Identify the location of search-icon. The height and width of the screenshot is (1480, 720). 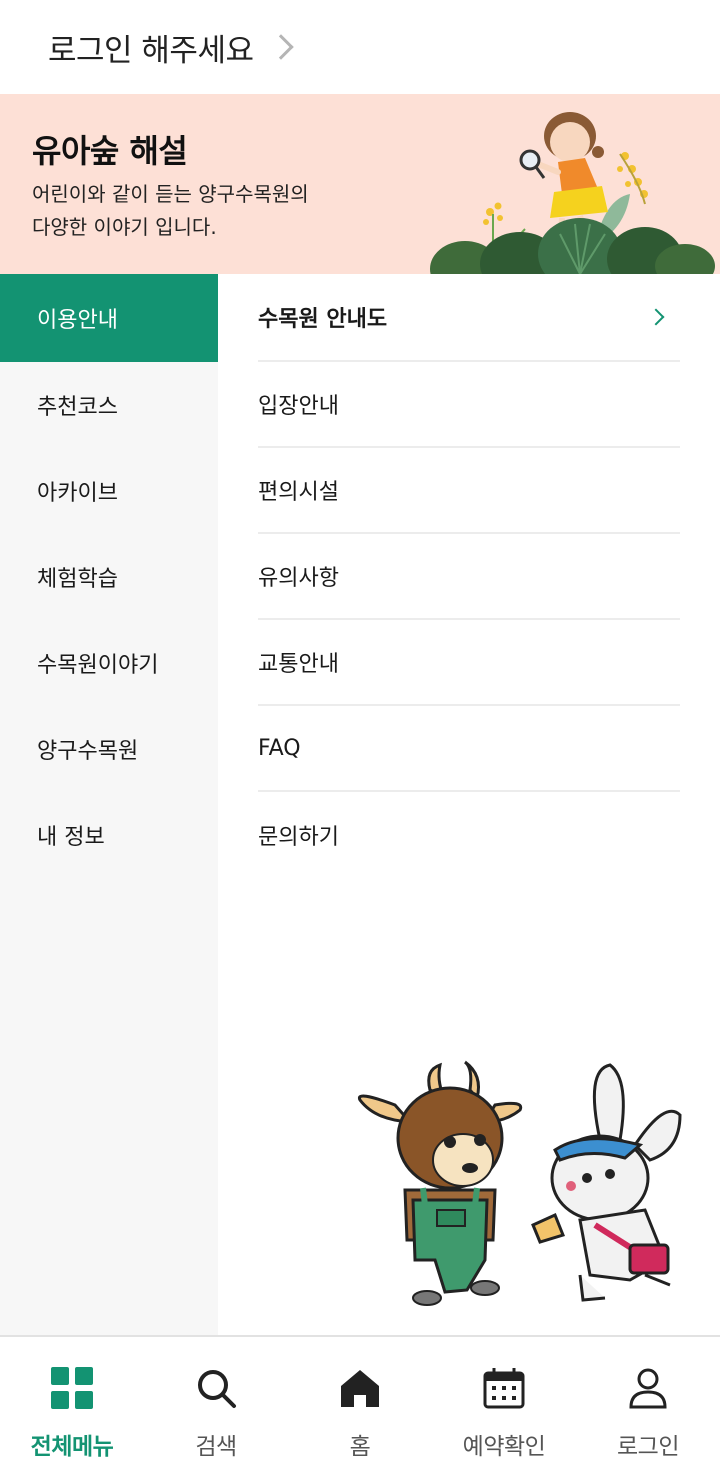
(216, 1388).